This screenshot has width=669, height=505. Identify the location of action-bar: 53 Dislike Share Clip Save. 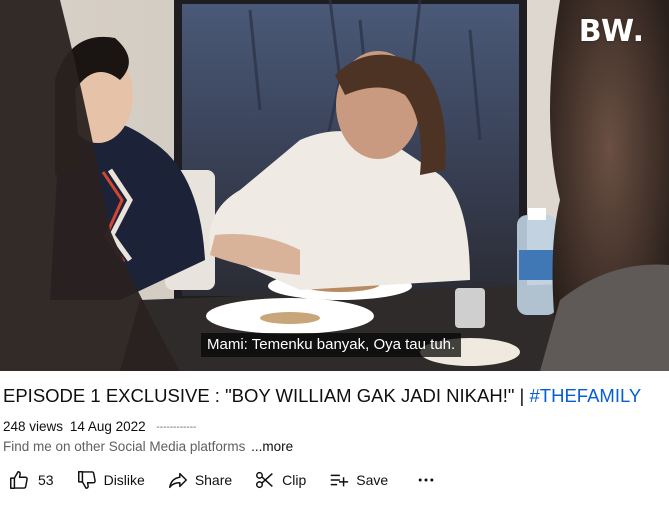
(222, 480).